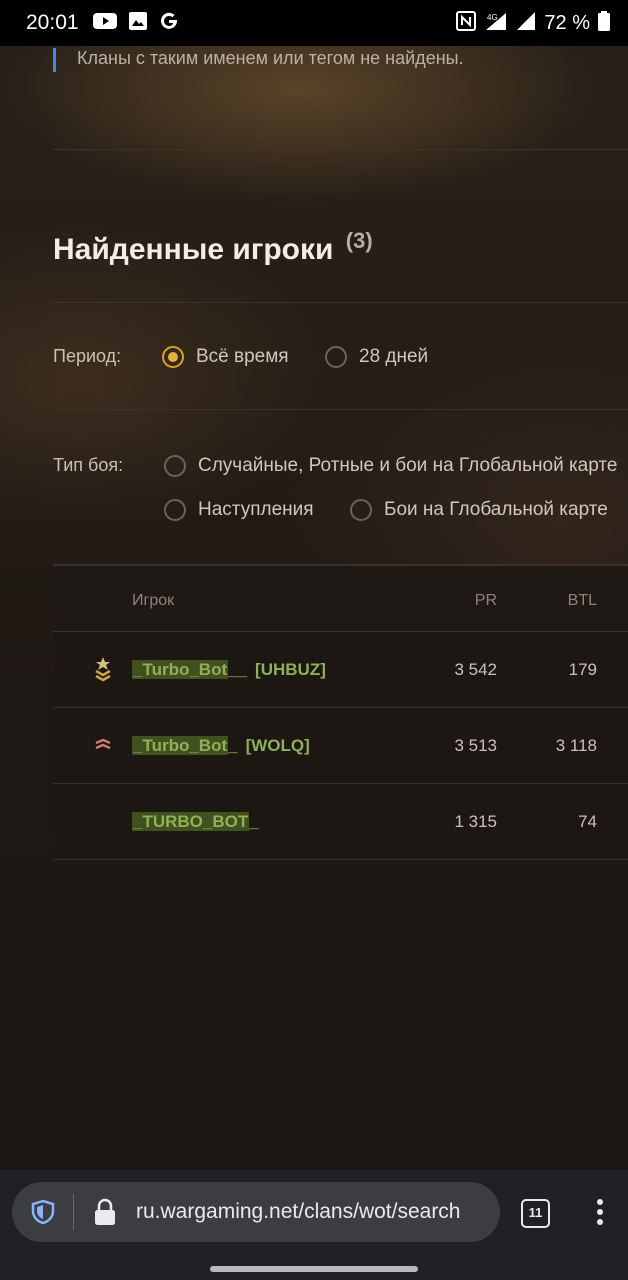 Image resolution: width=628 pixels, height=1280 pixels. I want to click on address-bar: ru.wargaming.net/clans/wot/search, so click(256, 1212).